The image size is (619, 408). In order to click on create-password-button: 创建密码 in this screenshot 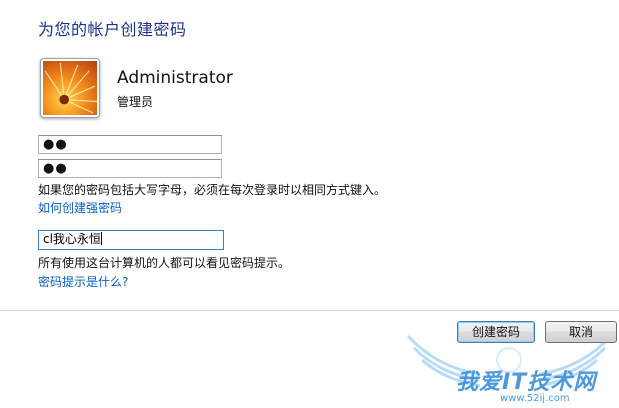, I will do `click(496, 332)`.